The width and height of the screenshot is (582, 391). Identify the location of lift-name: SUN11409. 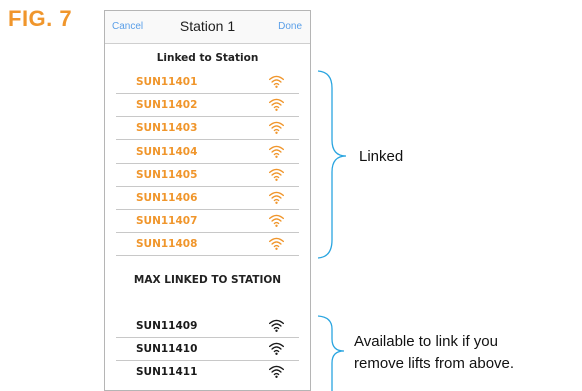
(167, 326).